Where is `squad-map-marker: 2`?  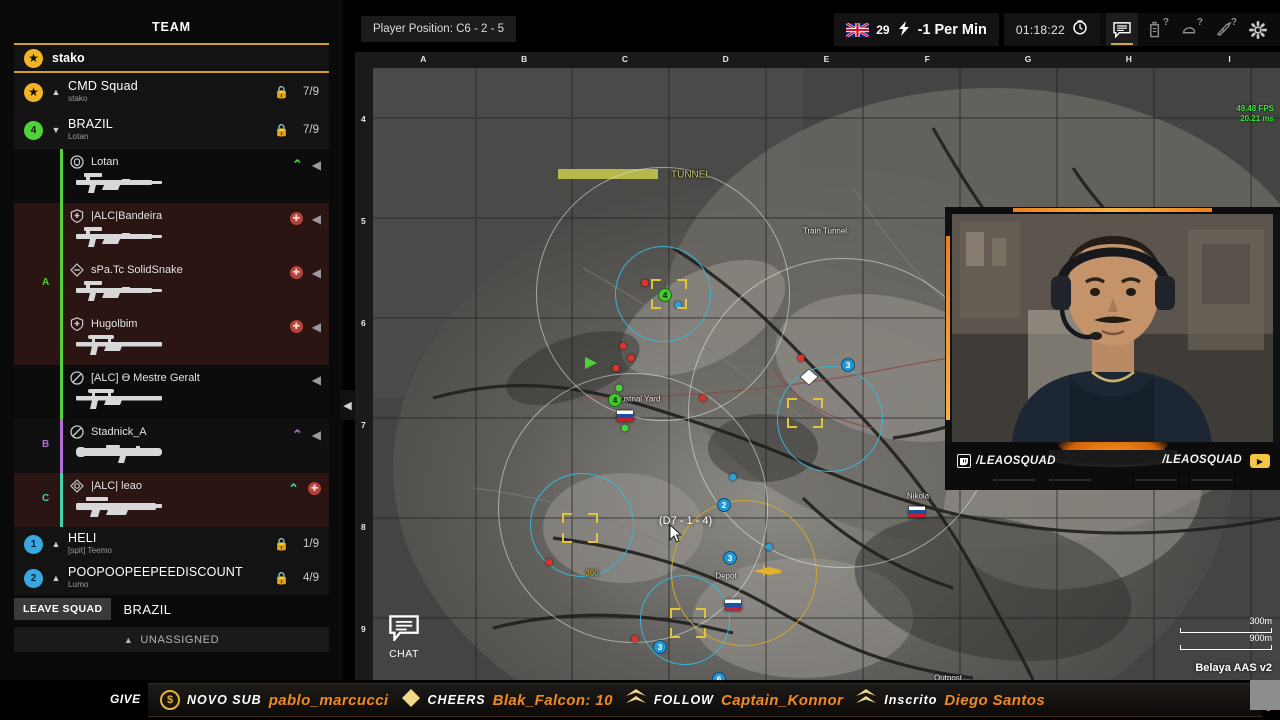
squad-map-marker: 2 is located at coordinates (724, 505).